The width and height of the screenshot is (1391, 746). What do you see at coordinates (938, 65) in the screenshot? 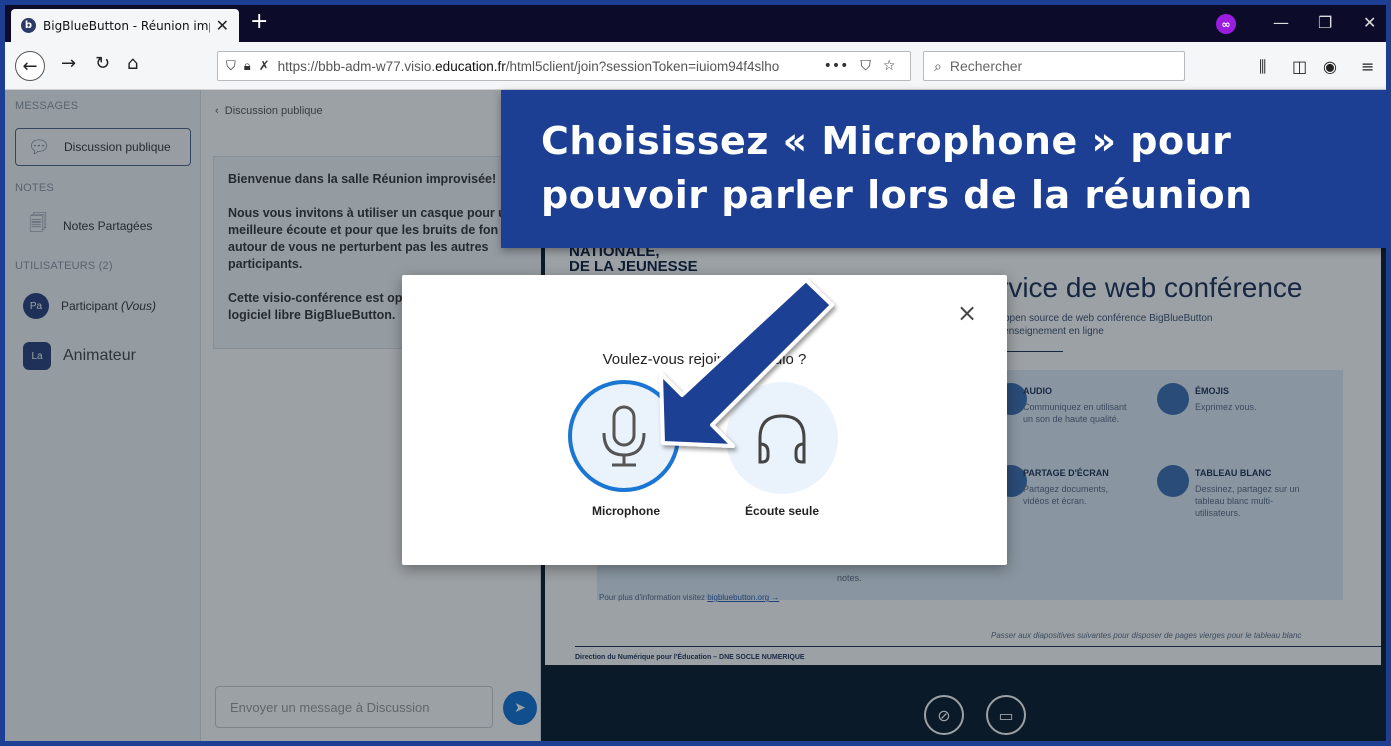
I see `search-icon: ⌕` at bounding box center [938, 65].